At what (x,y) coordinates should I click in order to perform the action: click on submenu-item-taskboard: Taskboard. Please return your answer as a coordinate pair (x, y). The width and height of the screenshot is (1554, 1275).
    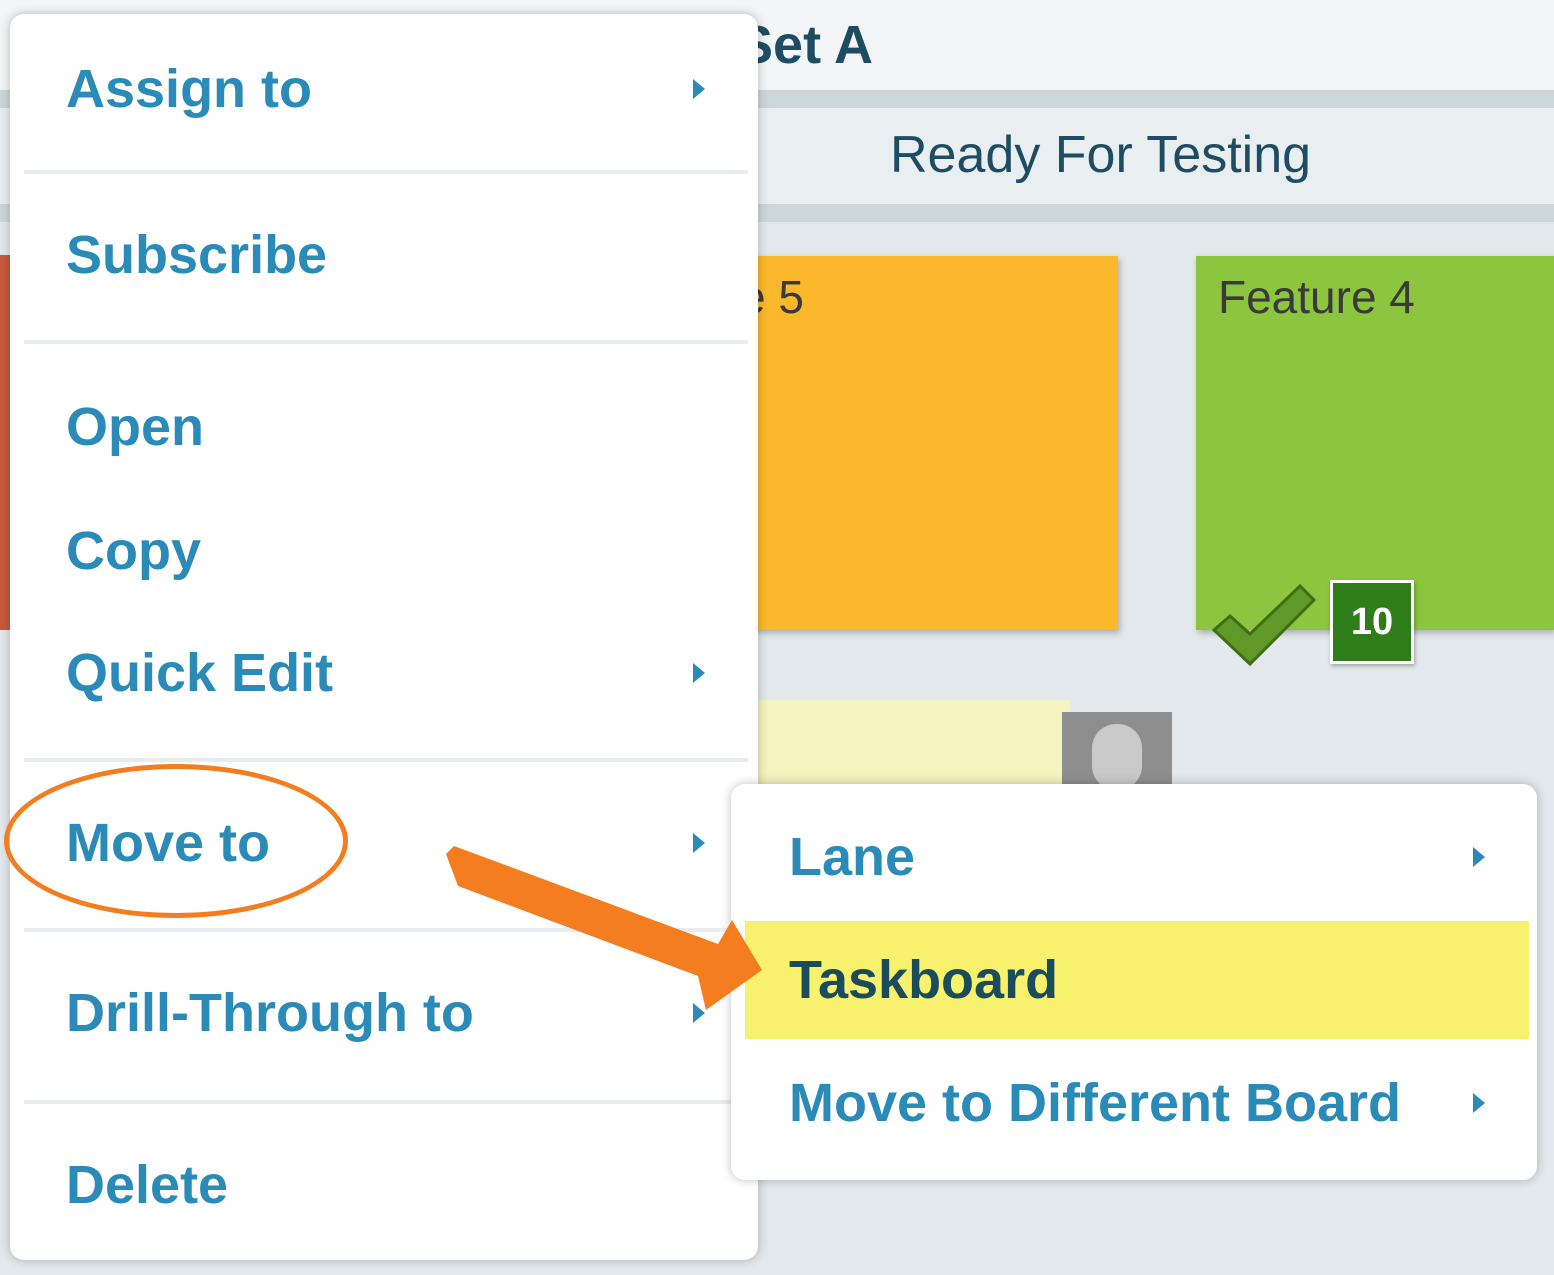
    Looking at the image, I should click on (1137, 980).